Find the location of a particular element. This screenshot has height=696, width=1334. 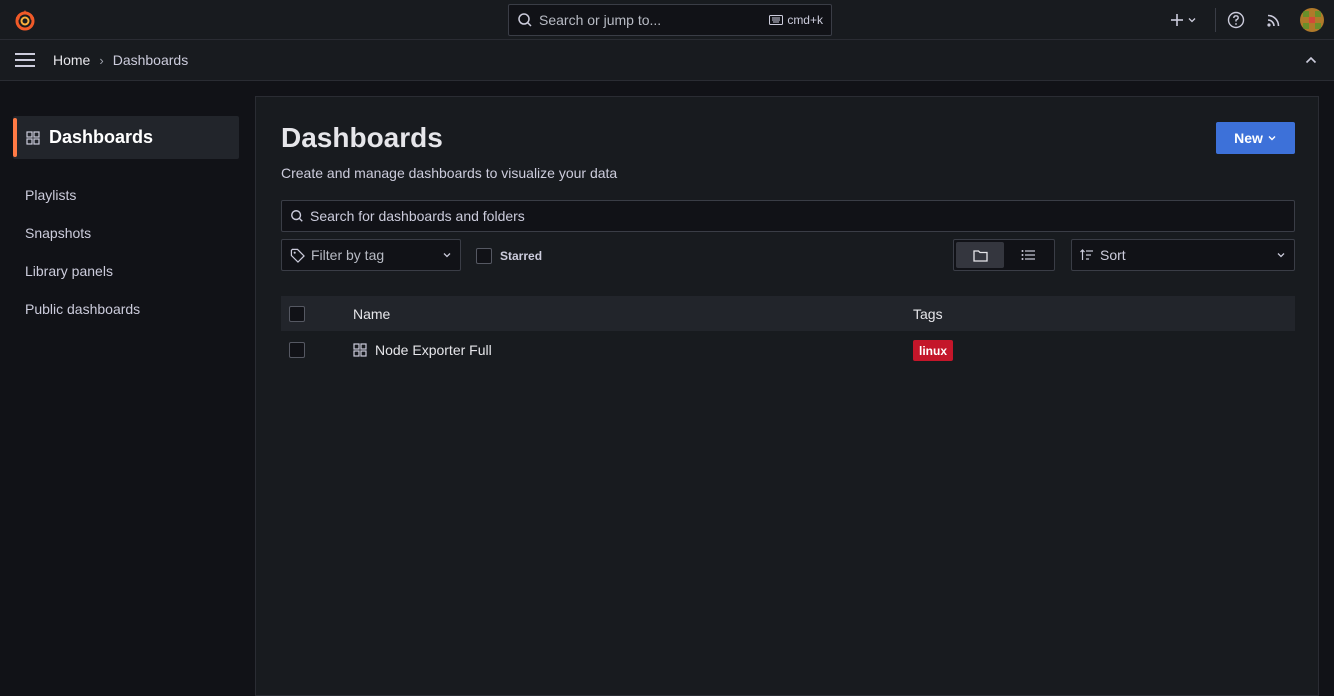

sort-label: Sort is located at coordinates (1113, 255).